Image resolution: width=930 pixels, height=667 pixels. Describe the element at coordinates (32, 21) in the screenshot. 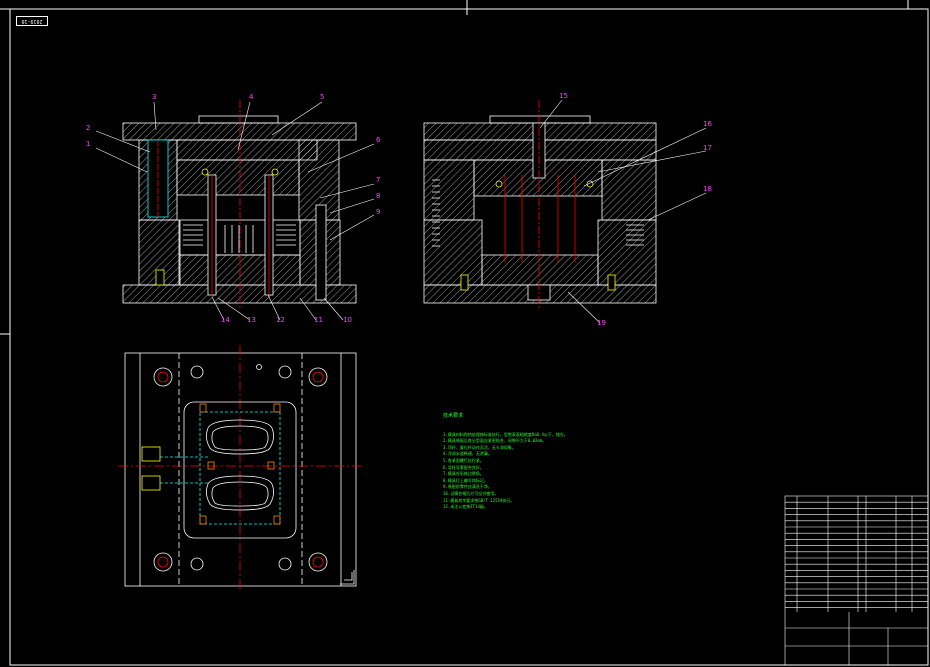

I see `title-stamp: 2019-10` at that location.